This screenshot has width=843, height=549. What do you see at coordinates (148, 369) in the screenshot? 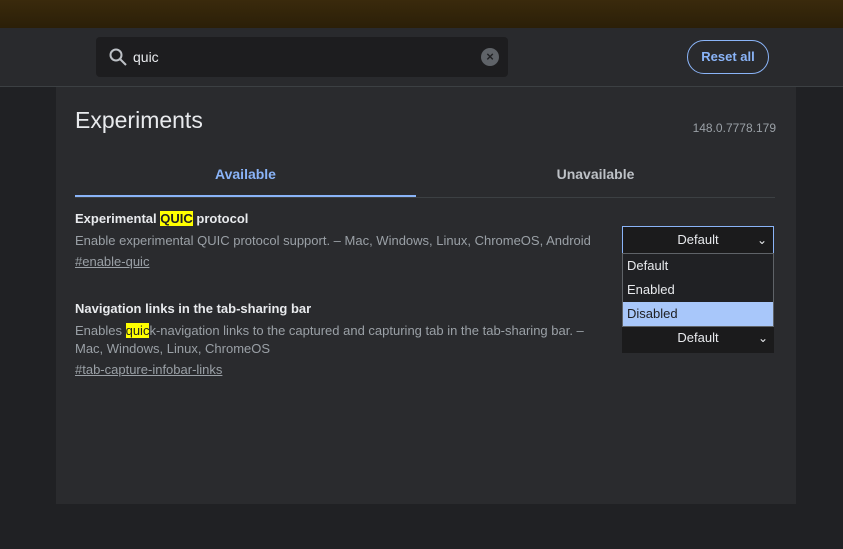
I see `experiment-link: #tab-capture-infobar-links` at bounding box center [148, 369].